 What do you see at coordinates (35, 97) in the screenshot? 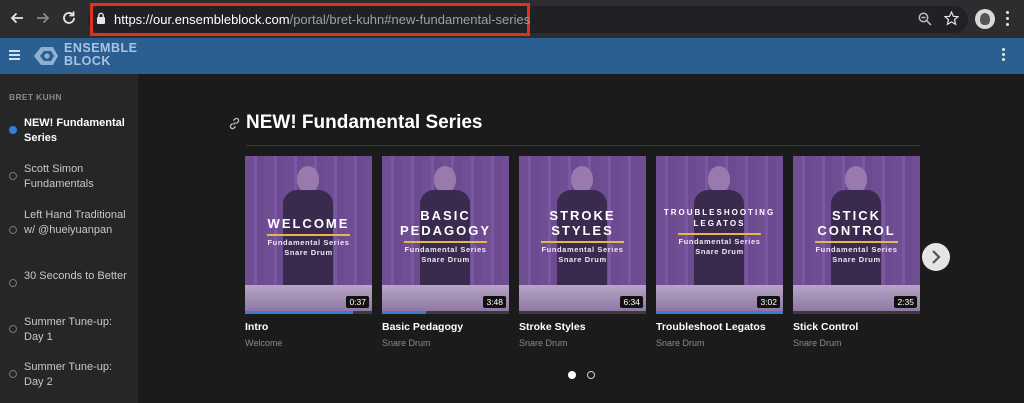
I see `sidebar-section-title: BRET KUHN` at bounding box center [35, 97].